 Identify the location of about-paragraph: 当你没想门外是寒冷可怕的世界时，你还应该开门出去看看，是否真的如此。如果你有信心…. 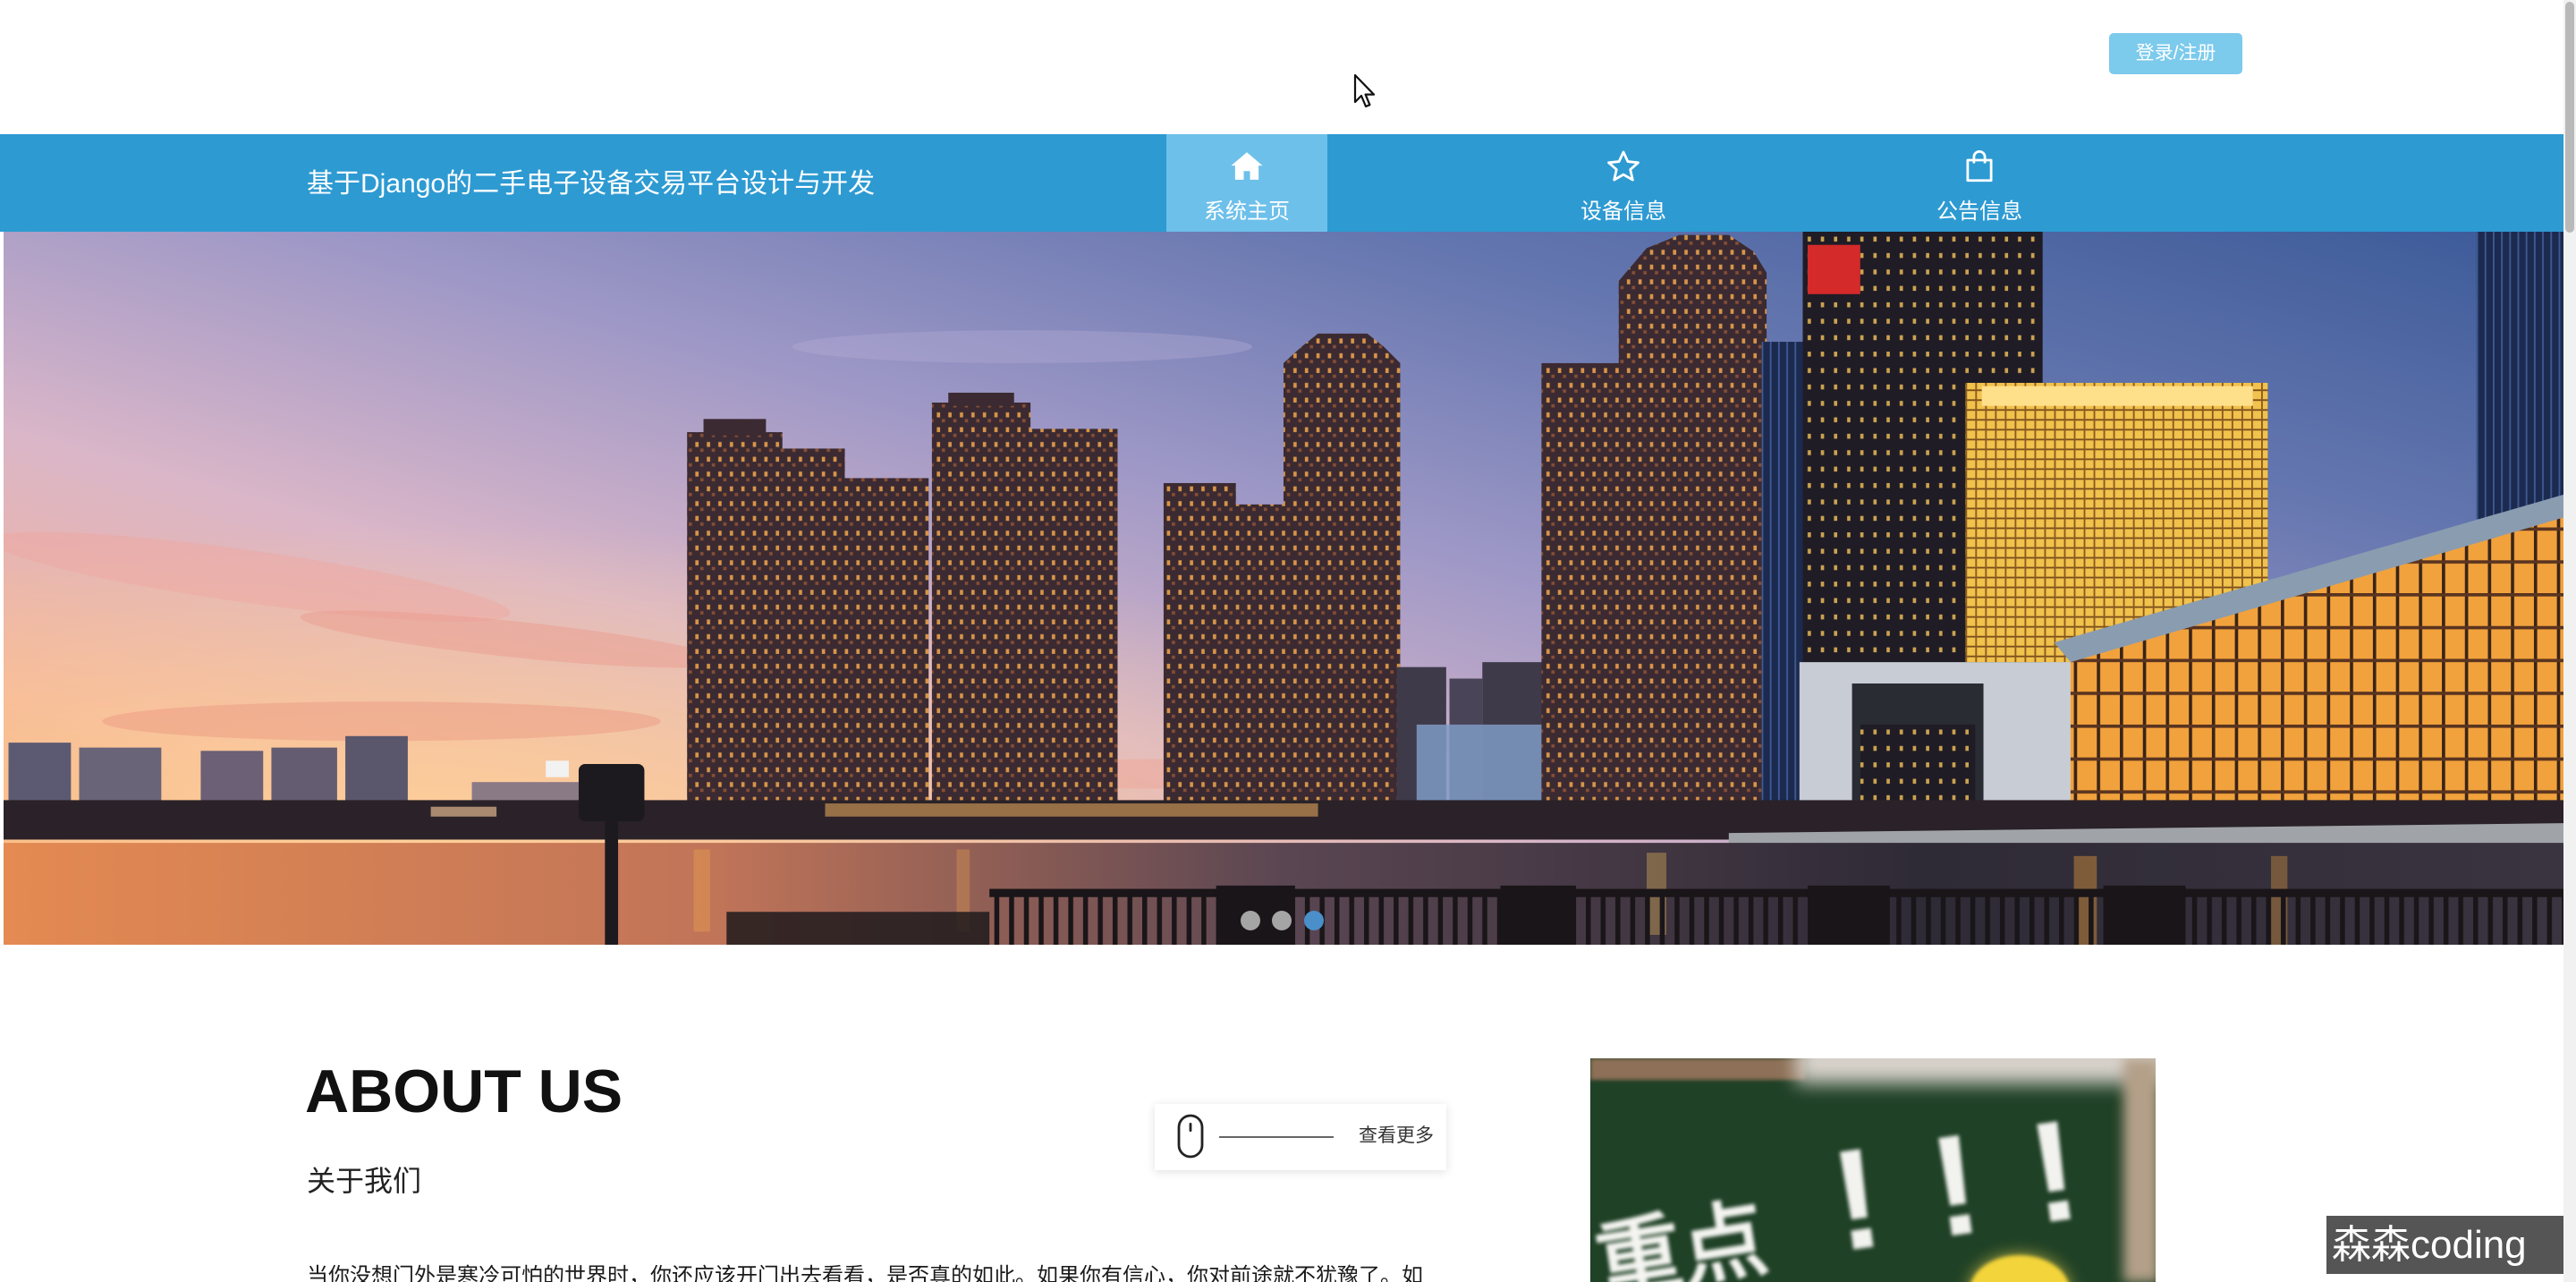
(865, 1273).